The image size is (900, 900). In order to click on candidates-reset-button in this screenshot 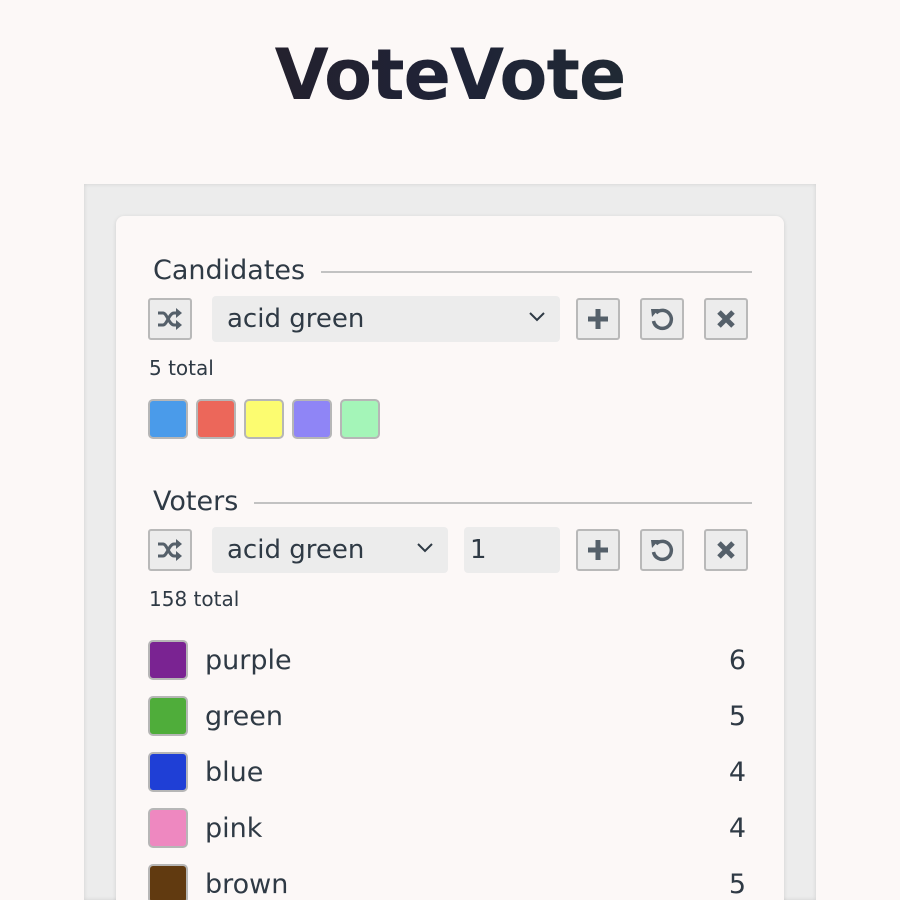, I will do `click(662, 319)`.